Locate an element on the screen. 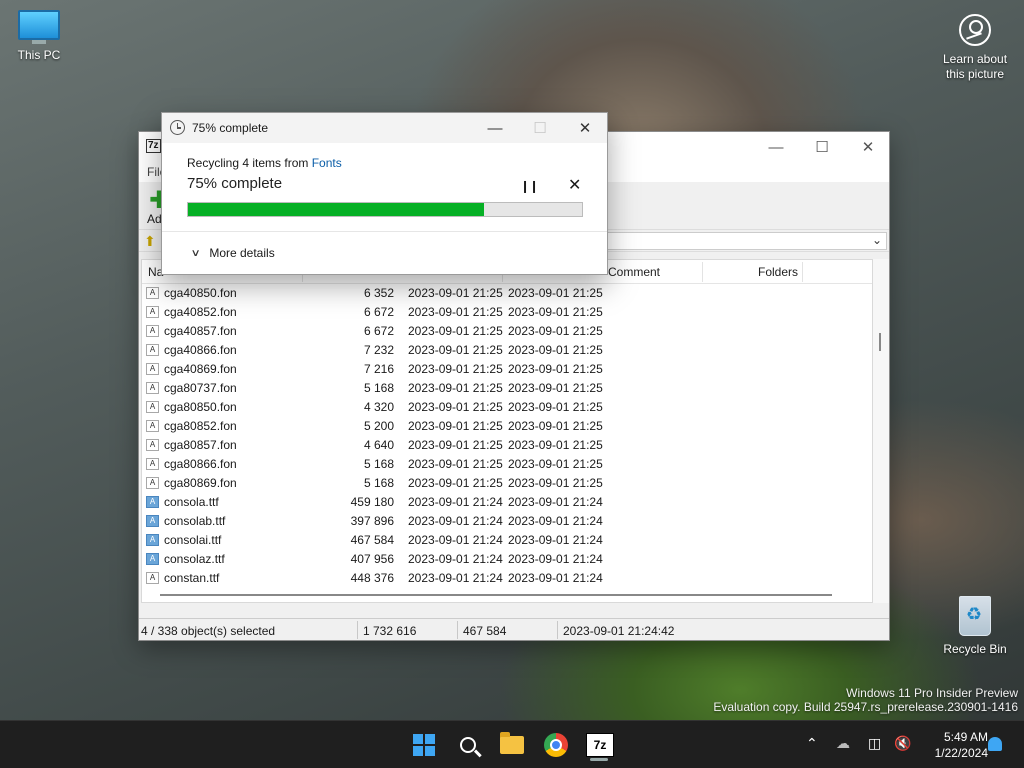 This screenshot has width=1024, height=768. file-name: cga40850.fon is located at coordinates (200, 293).